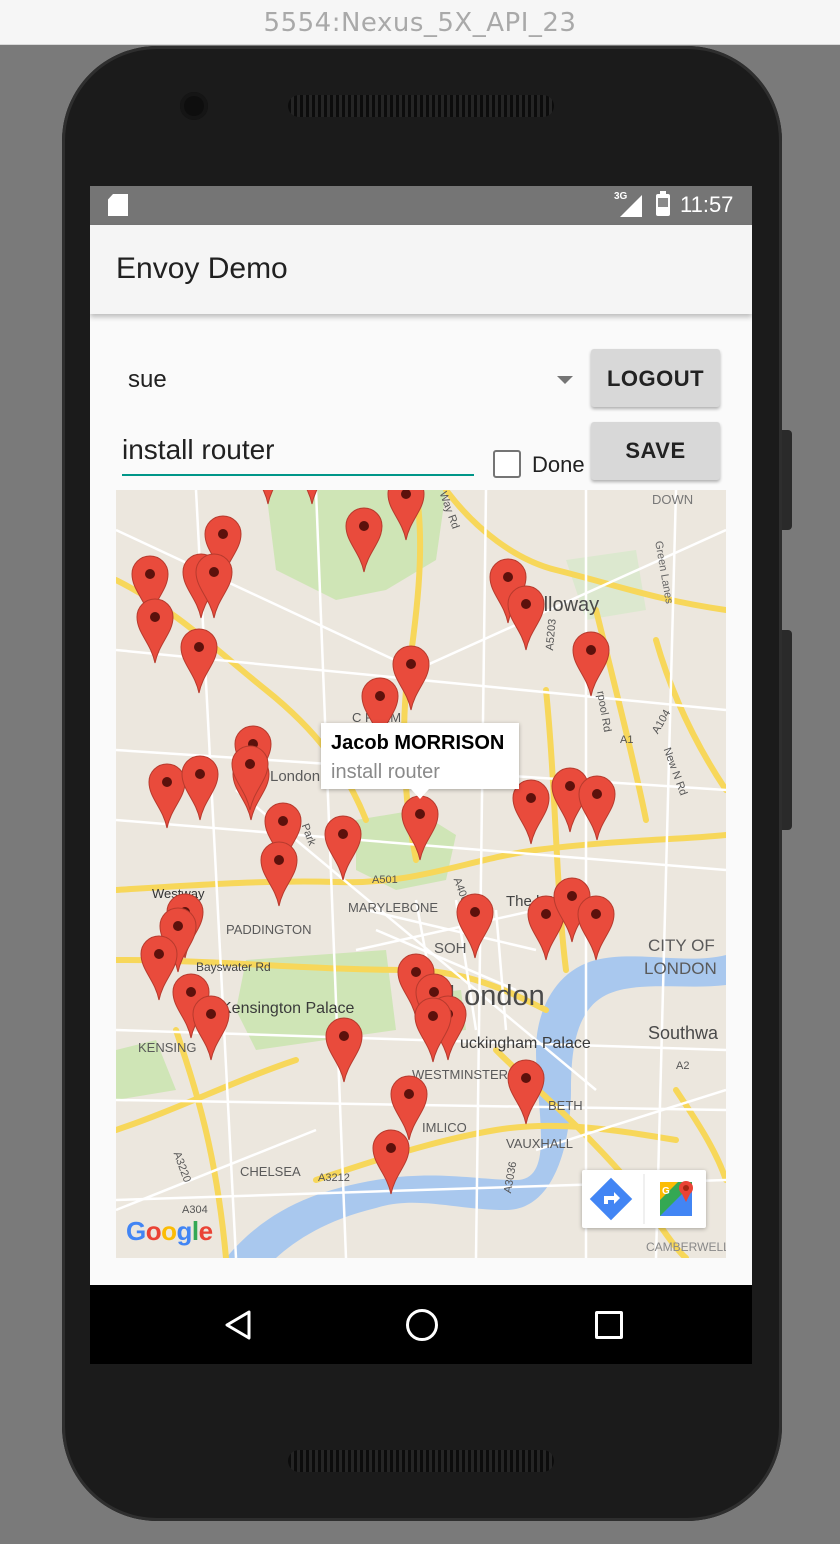  Describe the element at coordinates (385, 772) in the screenshot. I see `info-window-subtitle: install router` at that location.